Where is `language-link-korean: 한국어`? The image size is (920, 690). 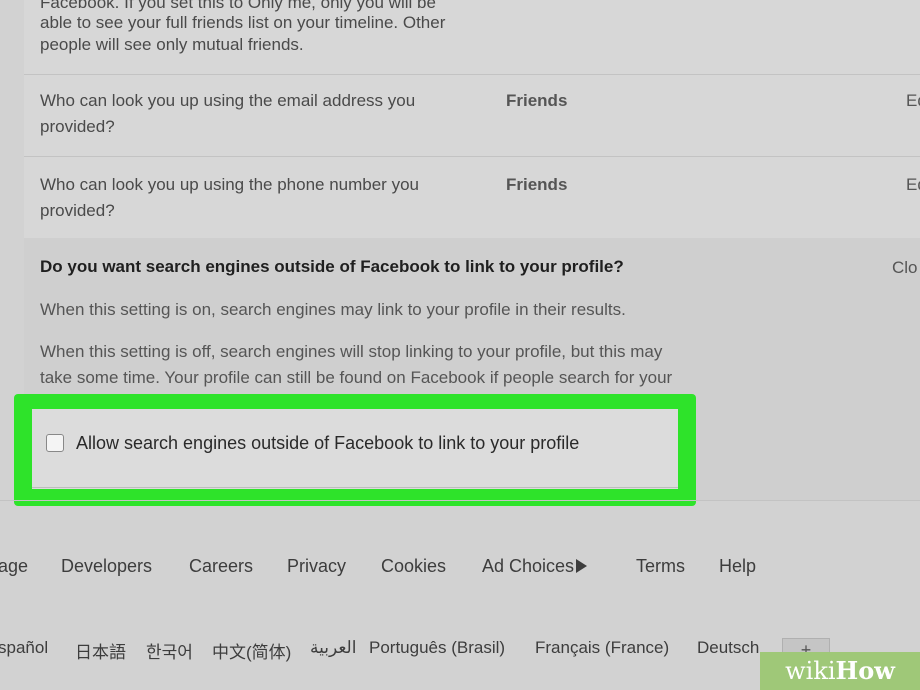
language-link-korean: 한국어 is located at coordinates (169, 650).